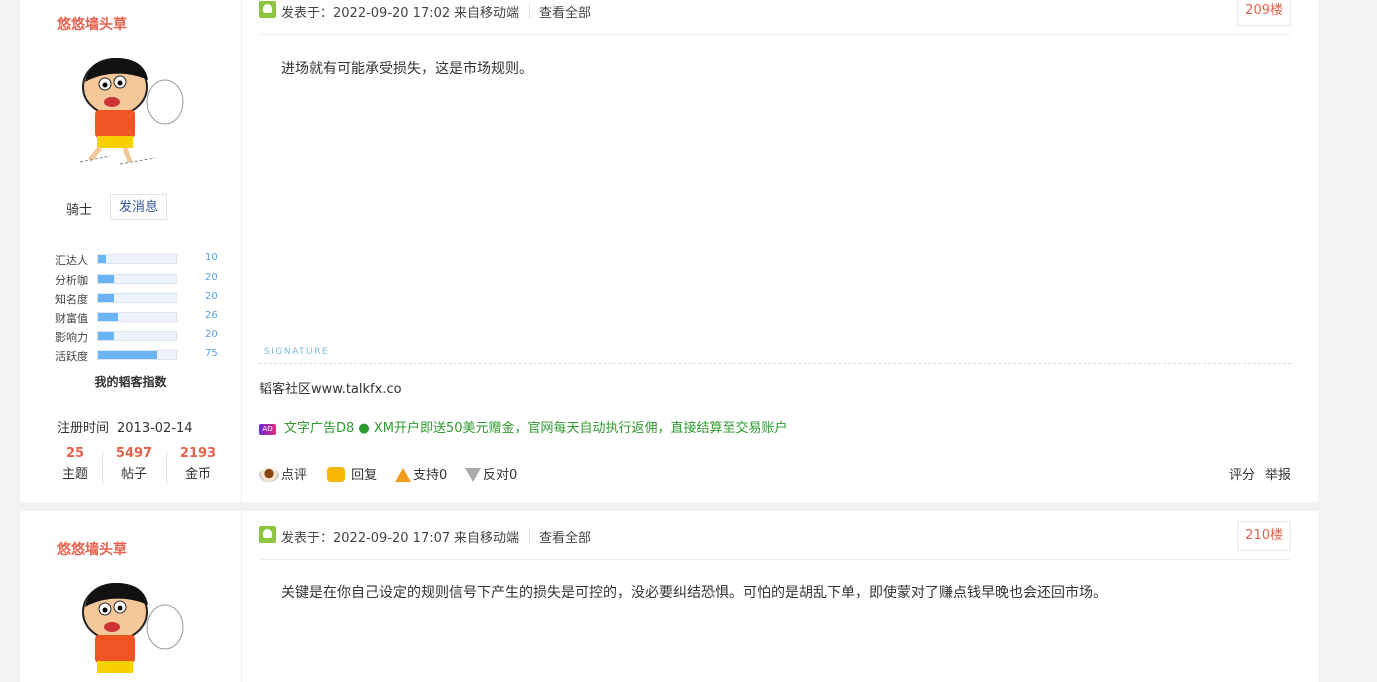  Describe the element at coordinates (403, 475) in the screenshot. I see `thumb-up-icon` at that location.